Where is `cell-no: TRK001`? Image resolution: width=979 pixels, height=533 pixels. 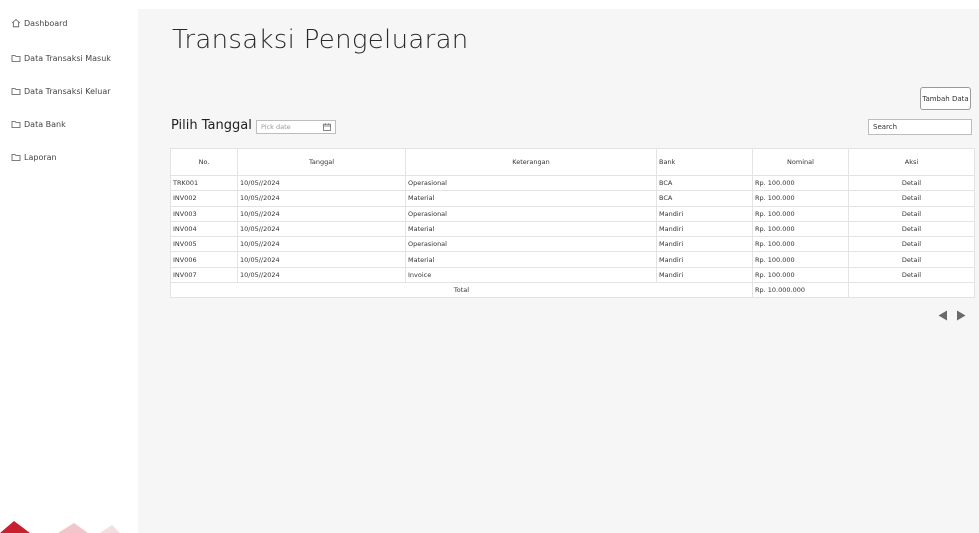 cell-no: TRK001 is located at coordinates (204, 183).